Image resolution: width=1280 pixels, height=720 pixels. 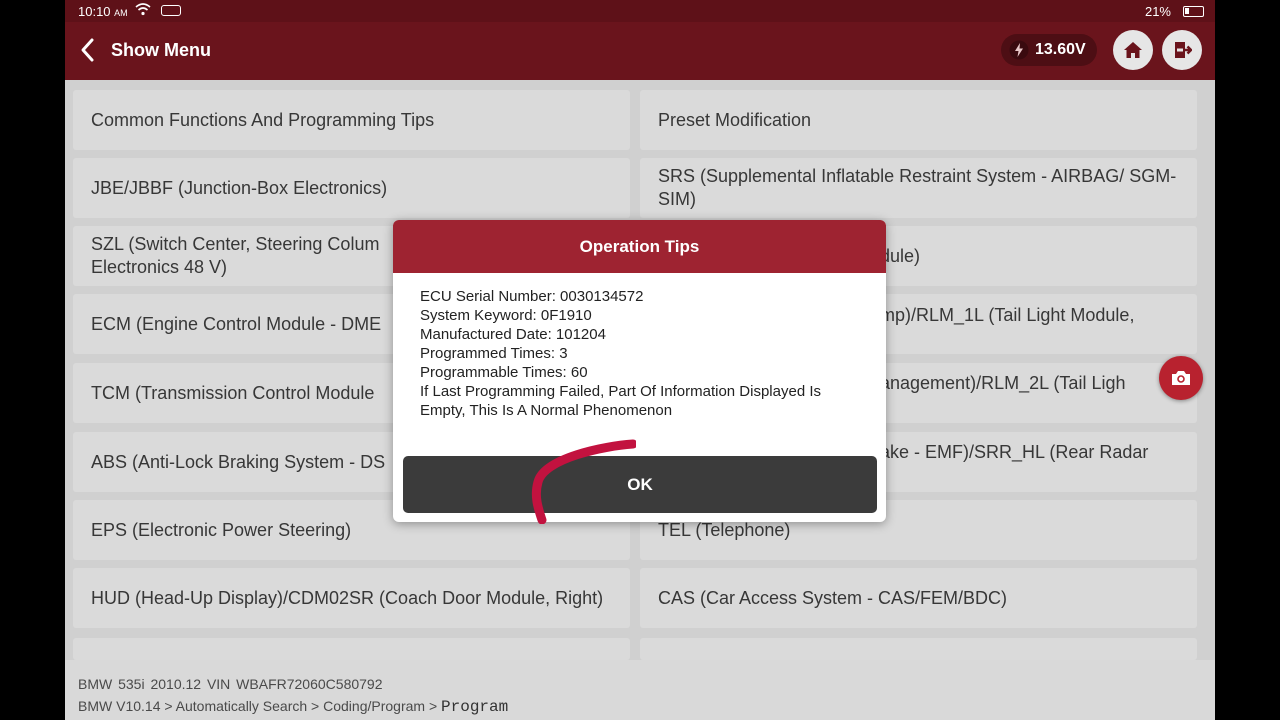 What do you see at coordinates (1157, 11) in the screenshot?
I see `battery-percent: 21%` at bounding box center [1157, 11].